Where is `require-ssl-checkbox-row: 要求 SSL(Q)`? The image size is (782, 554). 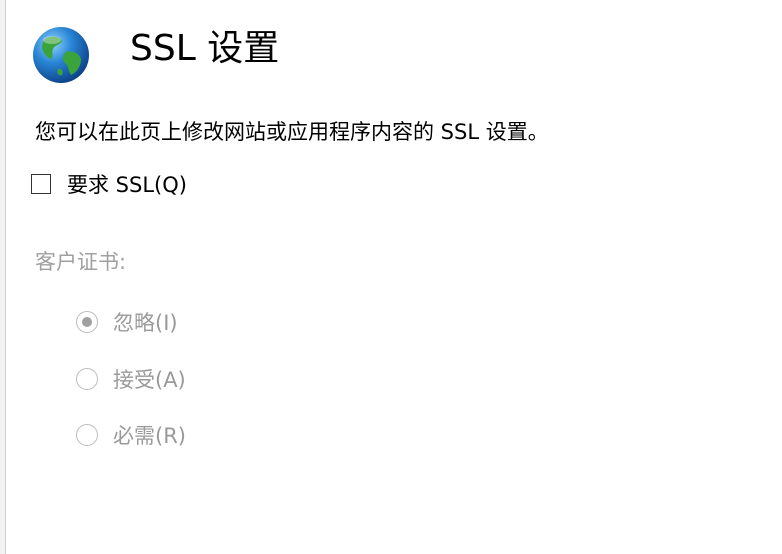 require-ssl-checkbox-row: 要求 SSL(Q) is located at coordinates (109, 184).